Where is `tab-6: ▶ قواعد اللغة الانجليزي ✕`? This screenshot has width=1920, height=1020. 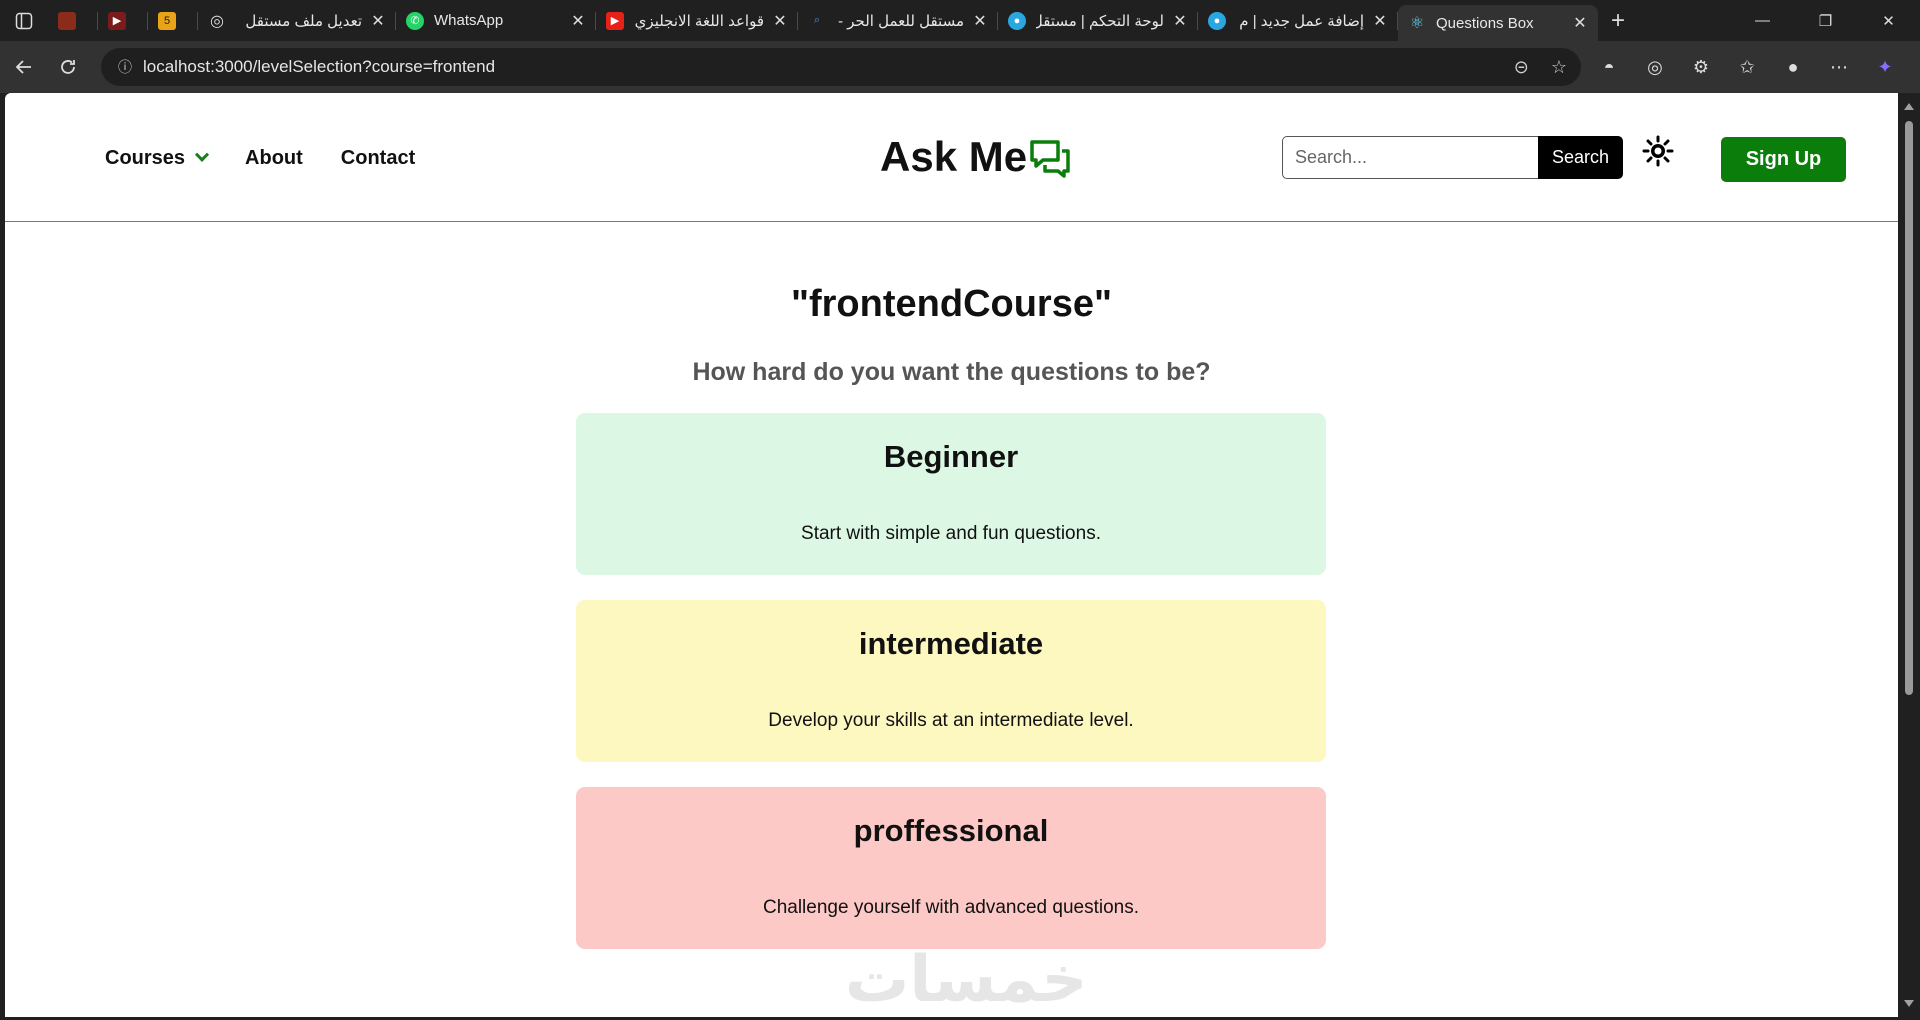 tab-6: ▶ قواعد اللغة الانجليزي ✕ is located at coordinates (697, 20).